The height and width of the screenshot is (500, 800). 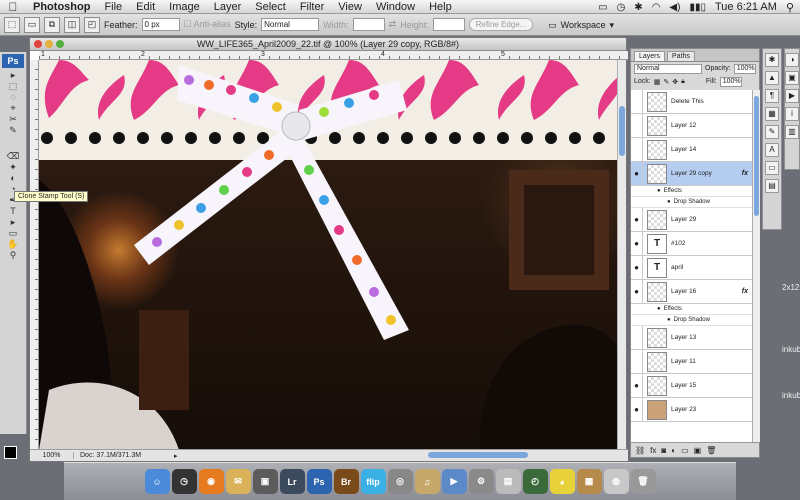 I want to click on minimize-window-icon, so click(x=49, y=44).